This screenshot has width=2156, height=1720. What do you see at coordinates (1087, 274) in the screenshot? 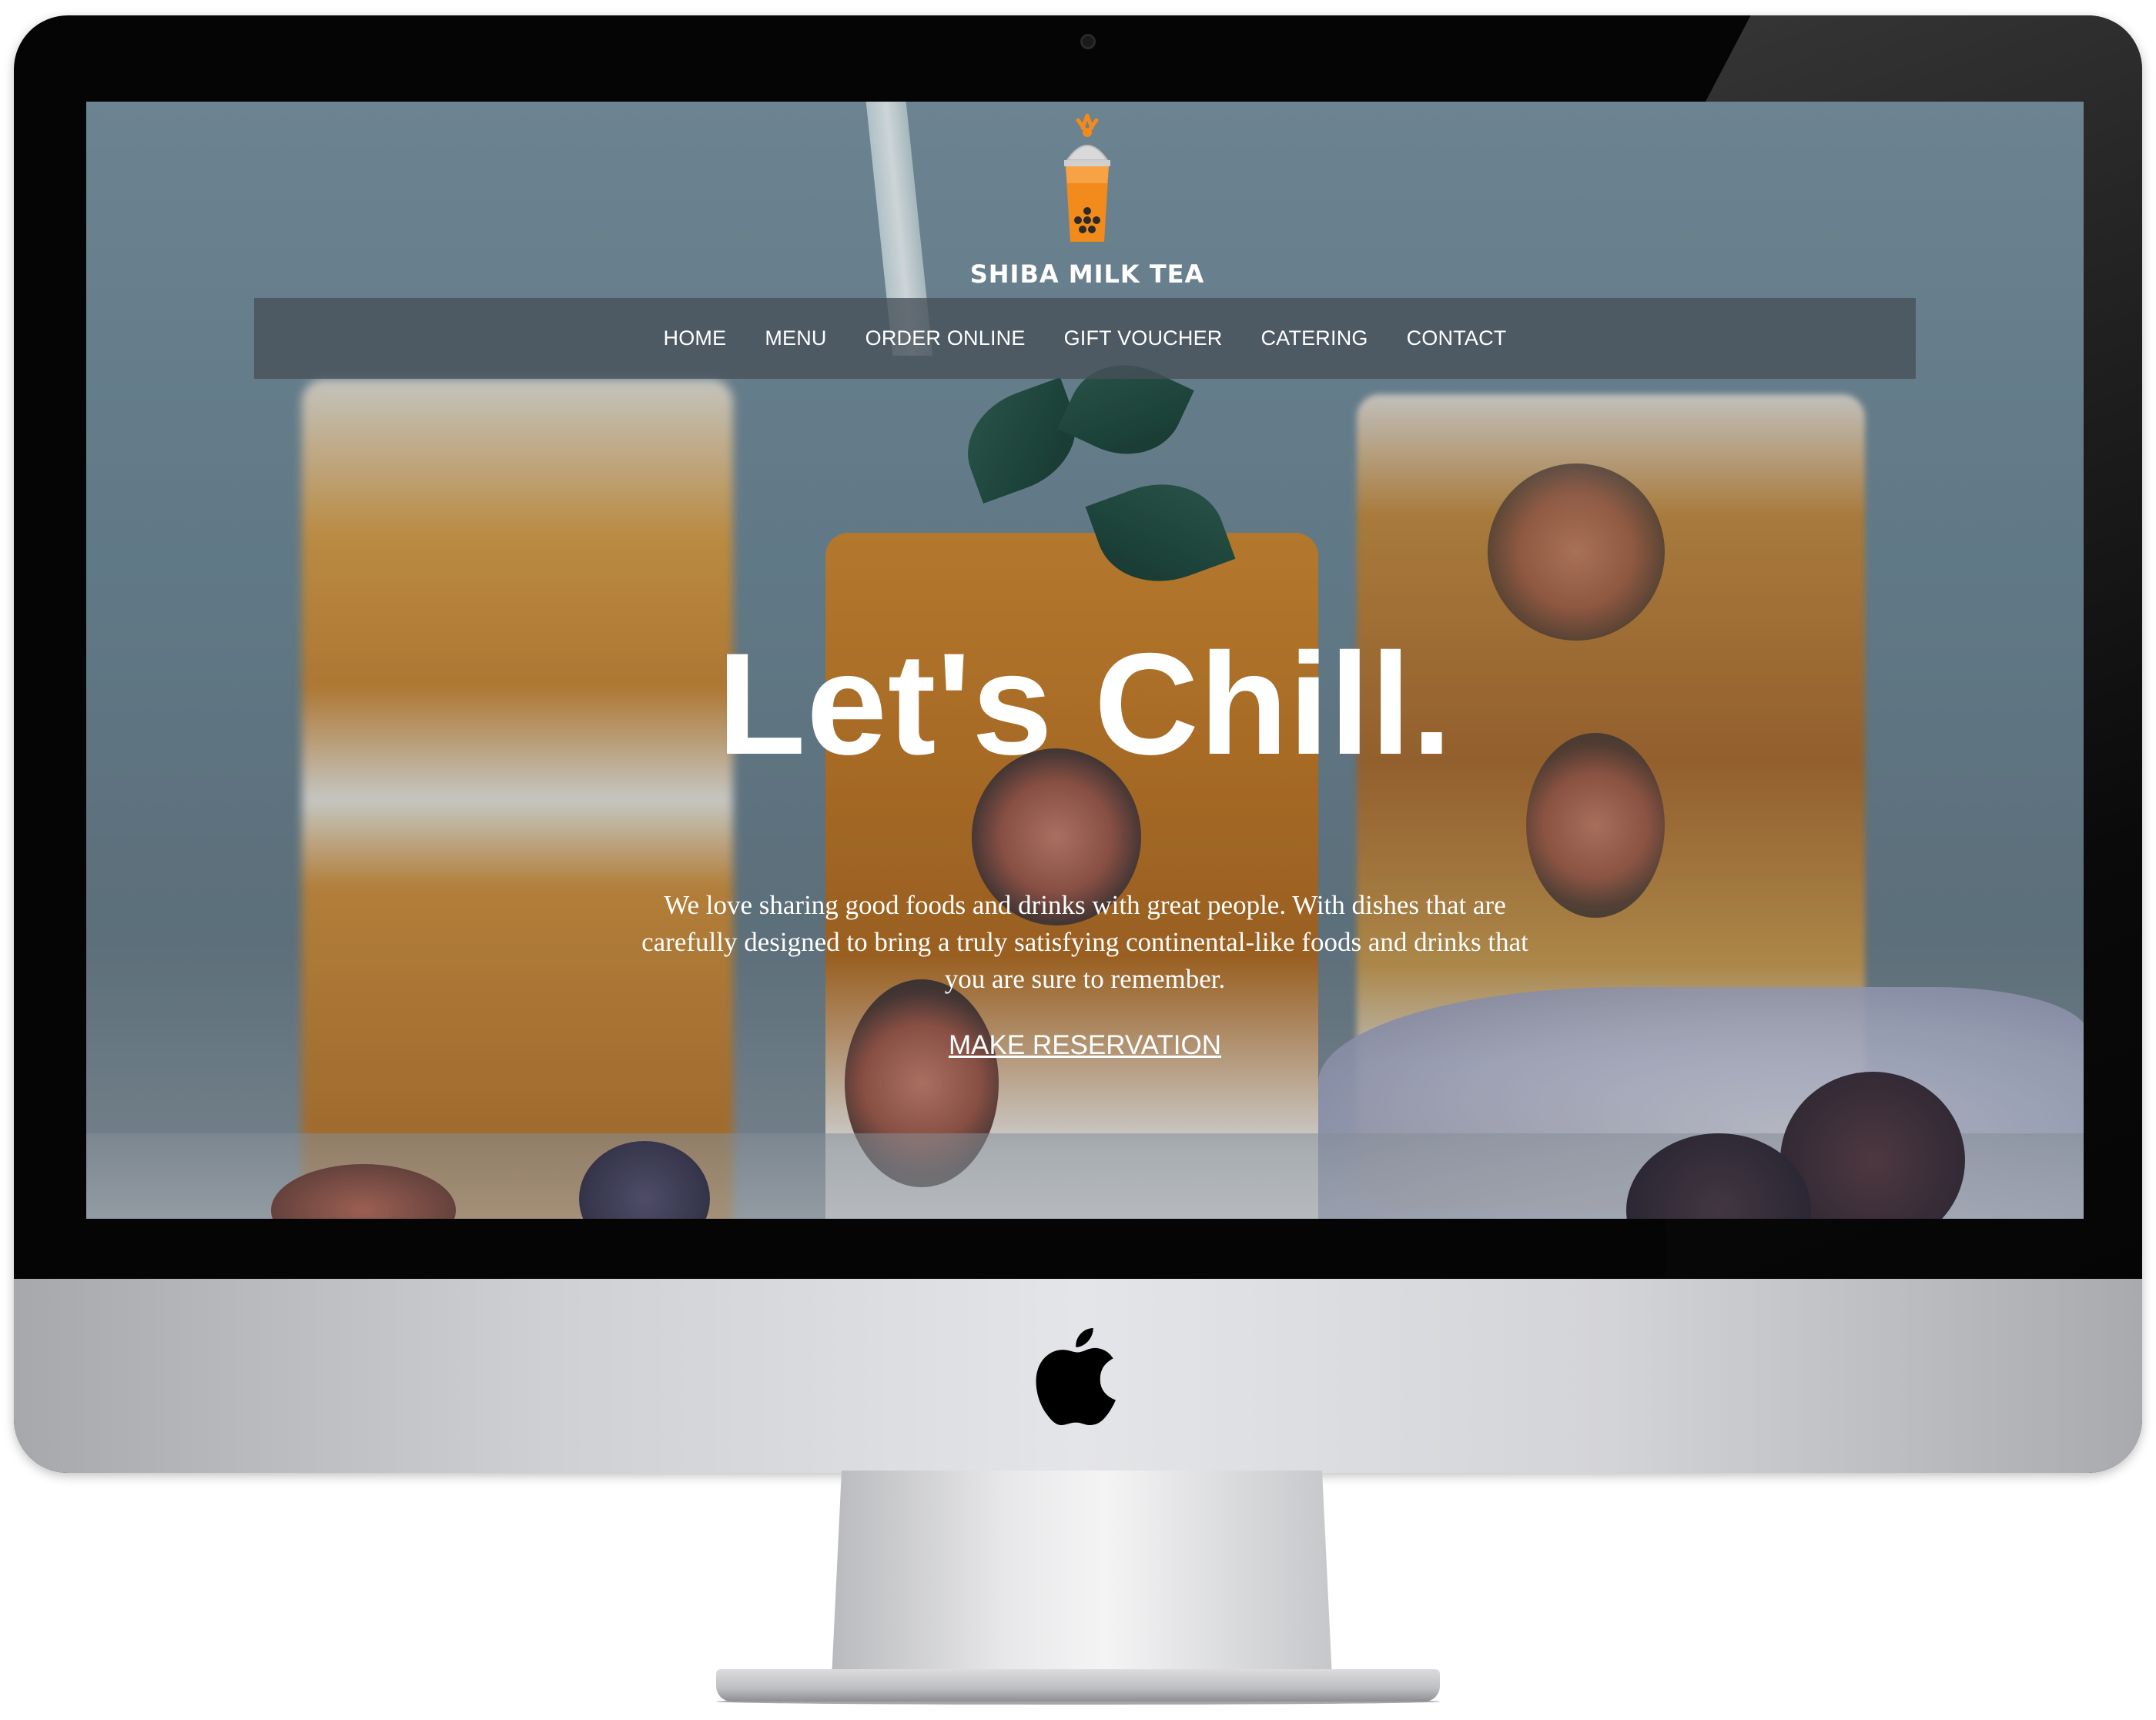
I see `brand-name: SHIBA MILK TEA` at bounding box center [1087, 274].